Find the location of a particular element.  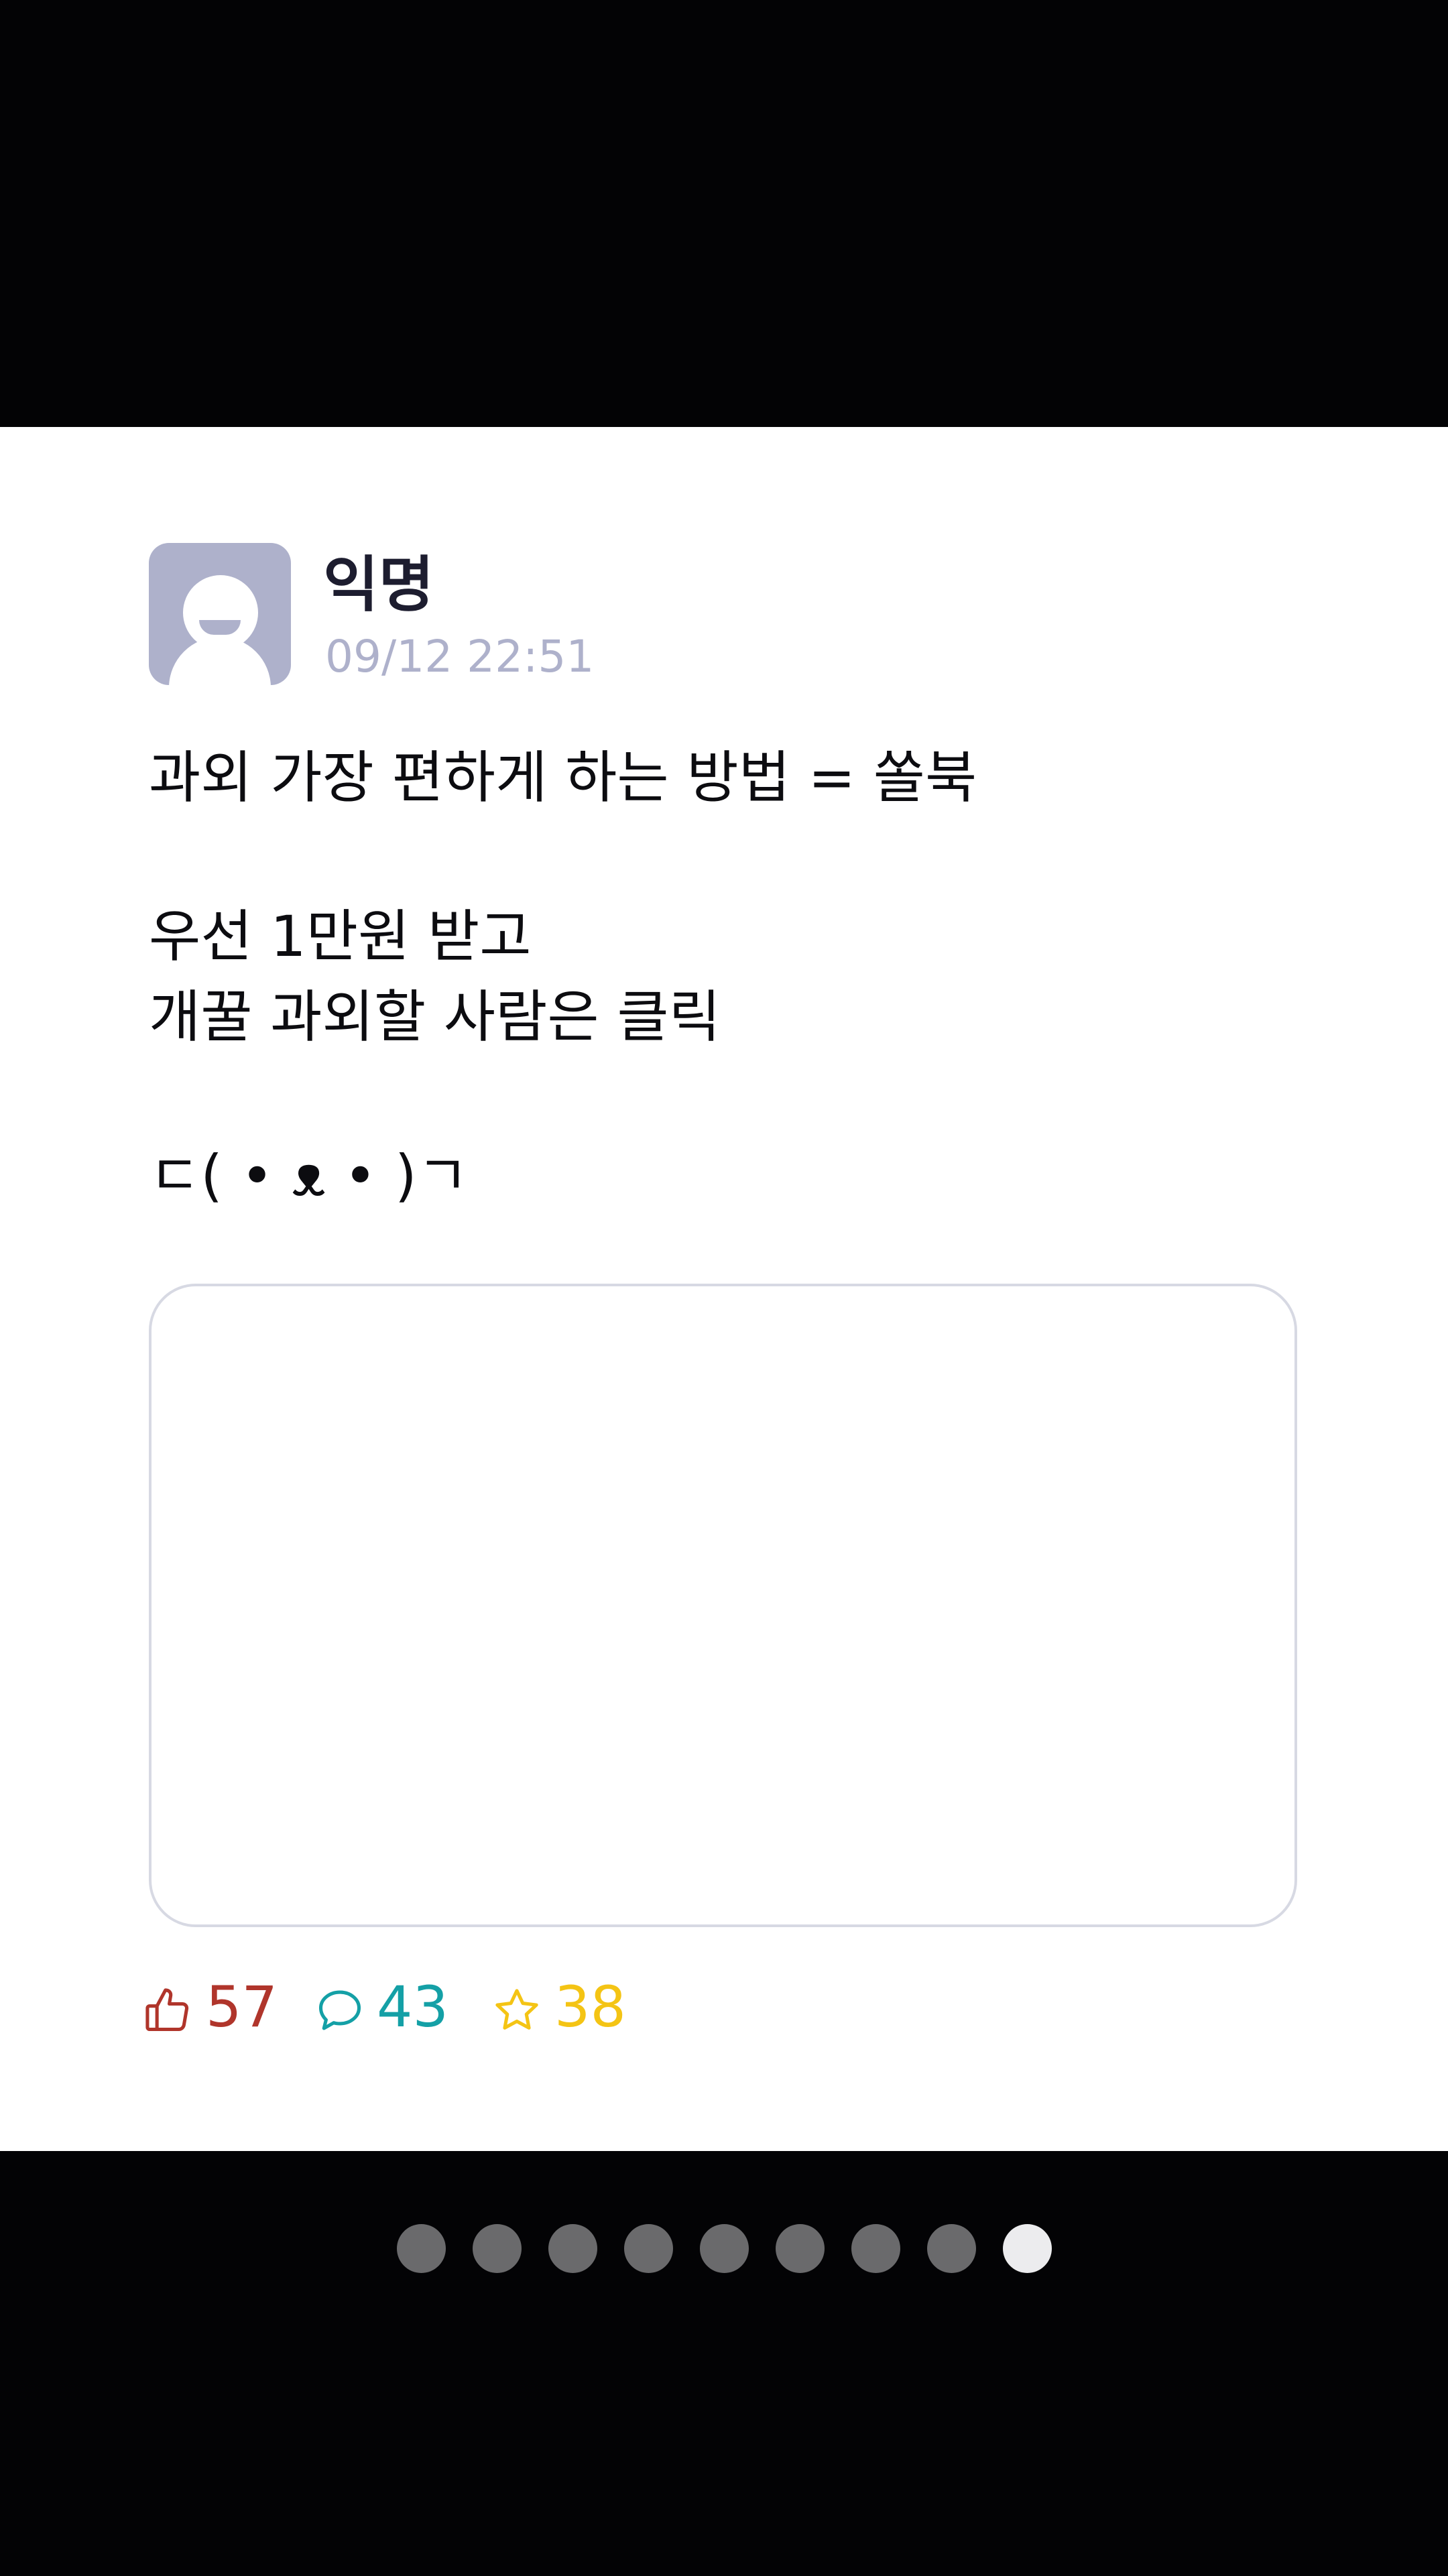

page-indicator is located at coordinates (724, 2251).